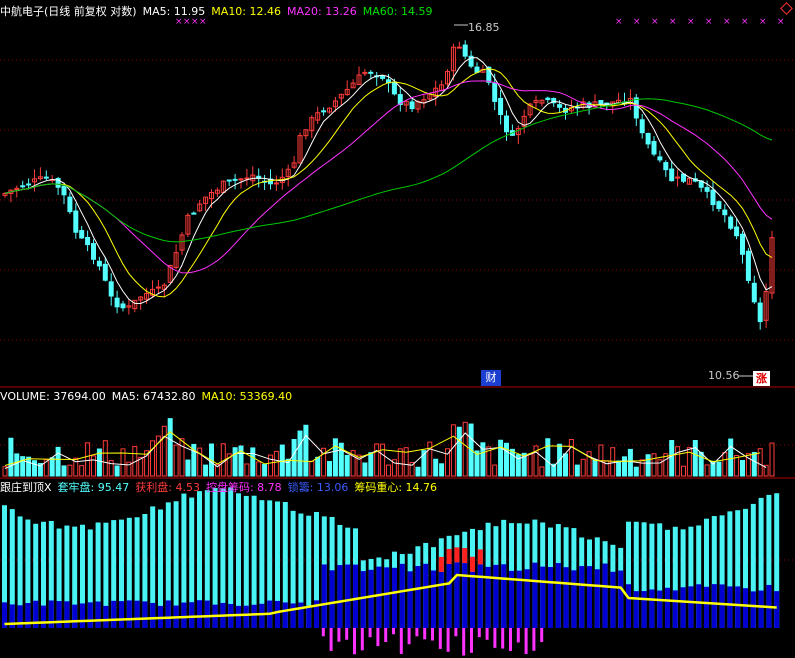  Describe the element at coordinates (167, 487) in the screenshot. I see `profit-label: 获利盘: 4.53` at that location.